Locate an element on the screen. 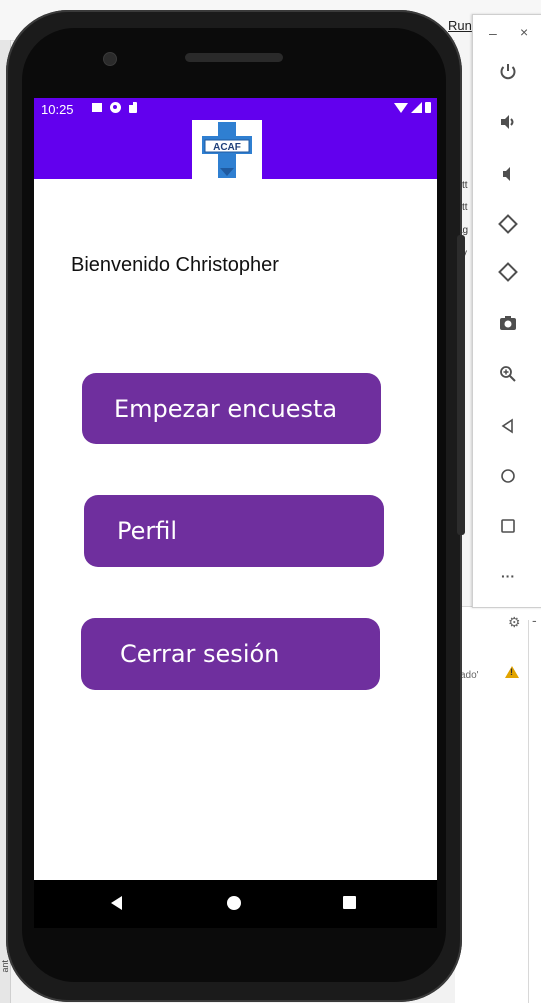 This screenshot has height=1004, width=541. sd-card-icon is located at coordinates (133, 107).